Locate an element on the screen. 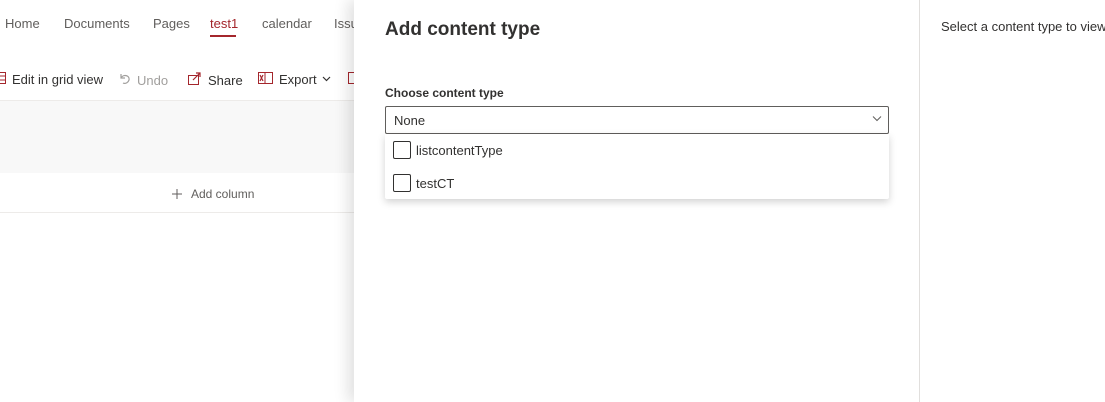  content-type-options-list: listcontentType testCT is located at coordinates (637, 166).